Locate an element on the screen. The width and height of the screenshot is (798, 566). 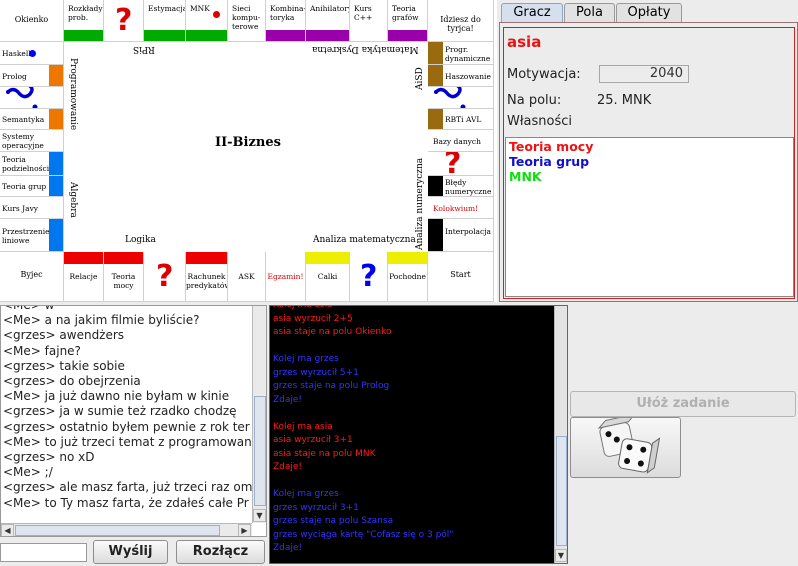
field-label: Interpolacja is located at coordinates (468, 231).